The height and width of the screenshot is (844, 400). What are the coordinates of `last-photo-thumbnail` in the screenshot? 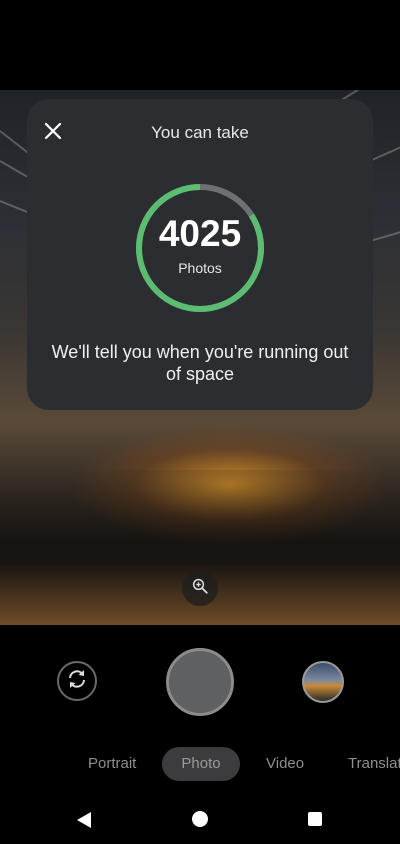 It's located at (323, 682).